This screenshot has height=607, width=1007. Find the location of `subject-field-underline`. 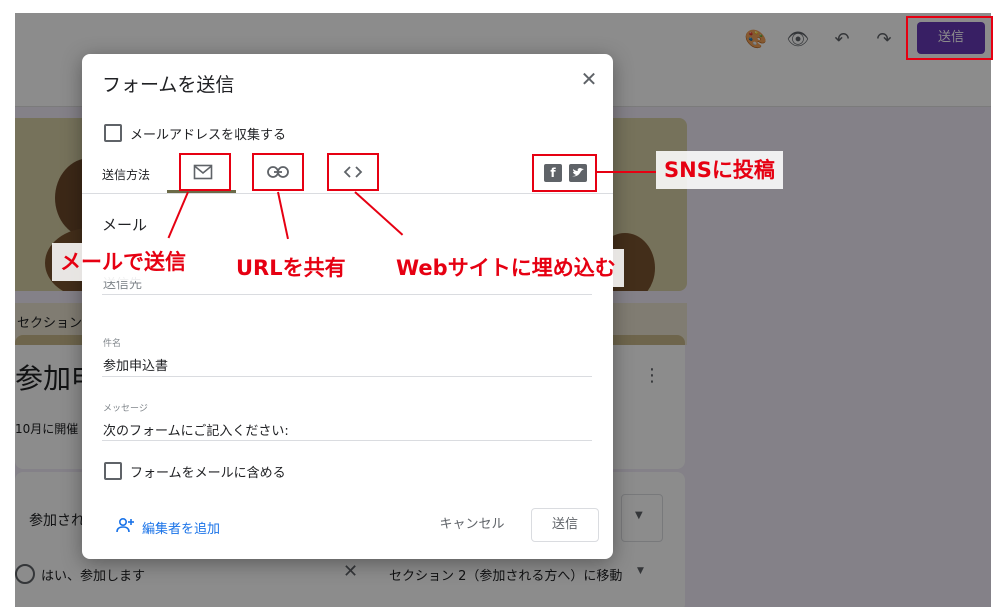

subject-field-underline is located at coordinates (347, 376).